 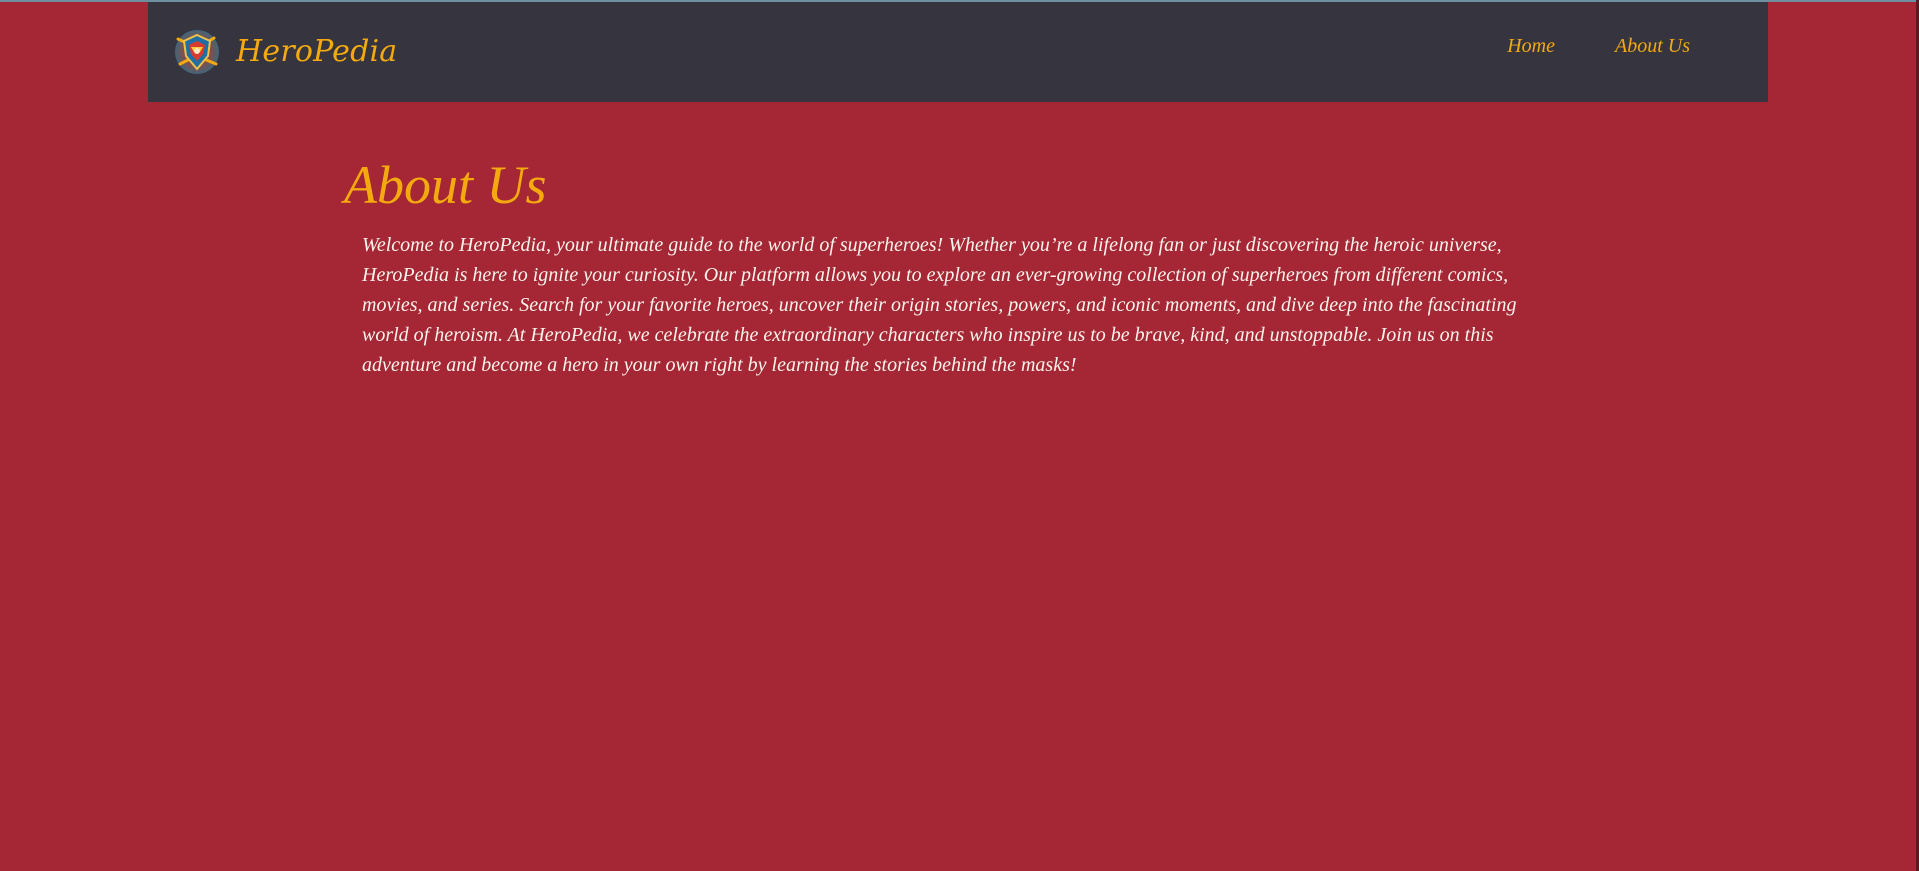 I want to click on main-navigation: Home About Us, so click(x=1598, y=46).